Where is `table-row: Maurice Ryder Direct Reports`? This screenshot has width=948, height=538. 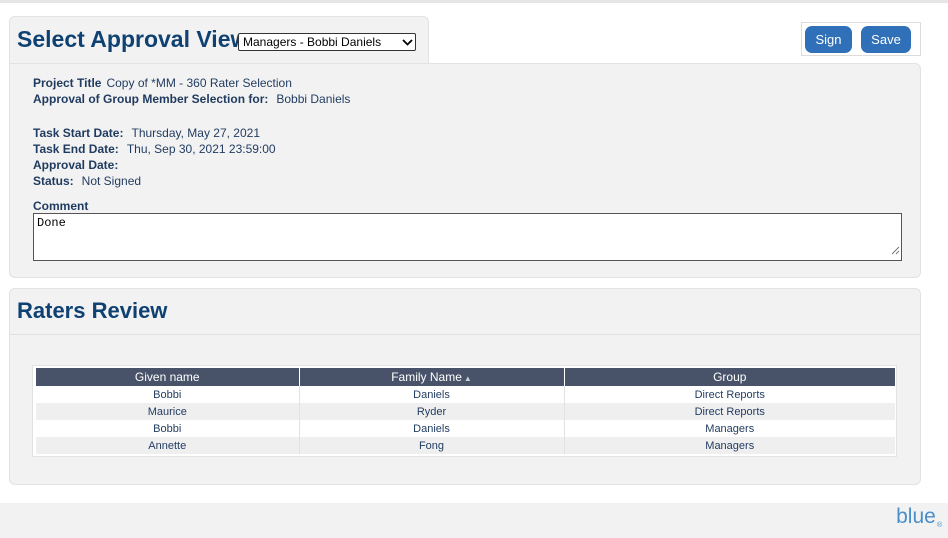 table-row: Maurice Ryder Direct Reports is located at coordinates (465, 411).